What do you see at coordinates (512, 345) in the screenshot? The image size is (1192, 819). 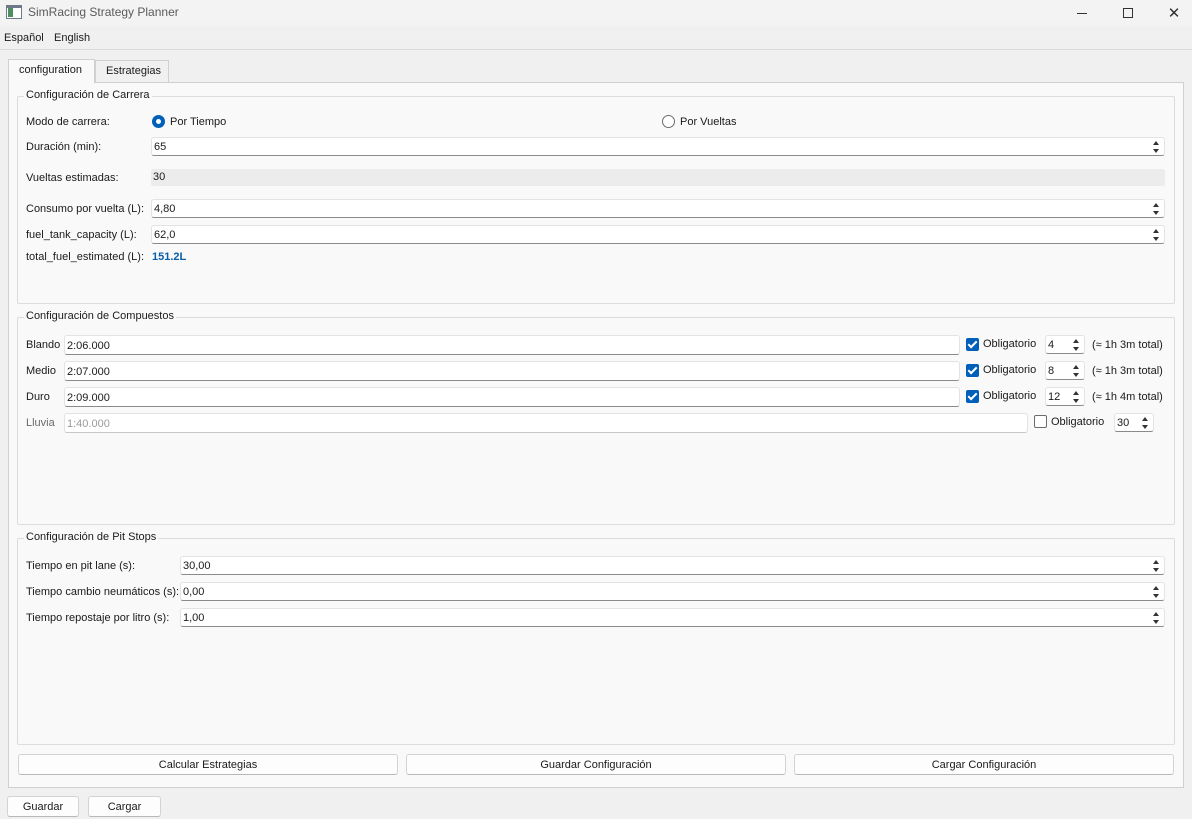 I see `compound-time-input: 2:06.000` at bounding box center [512, 345].